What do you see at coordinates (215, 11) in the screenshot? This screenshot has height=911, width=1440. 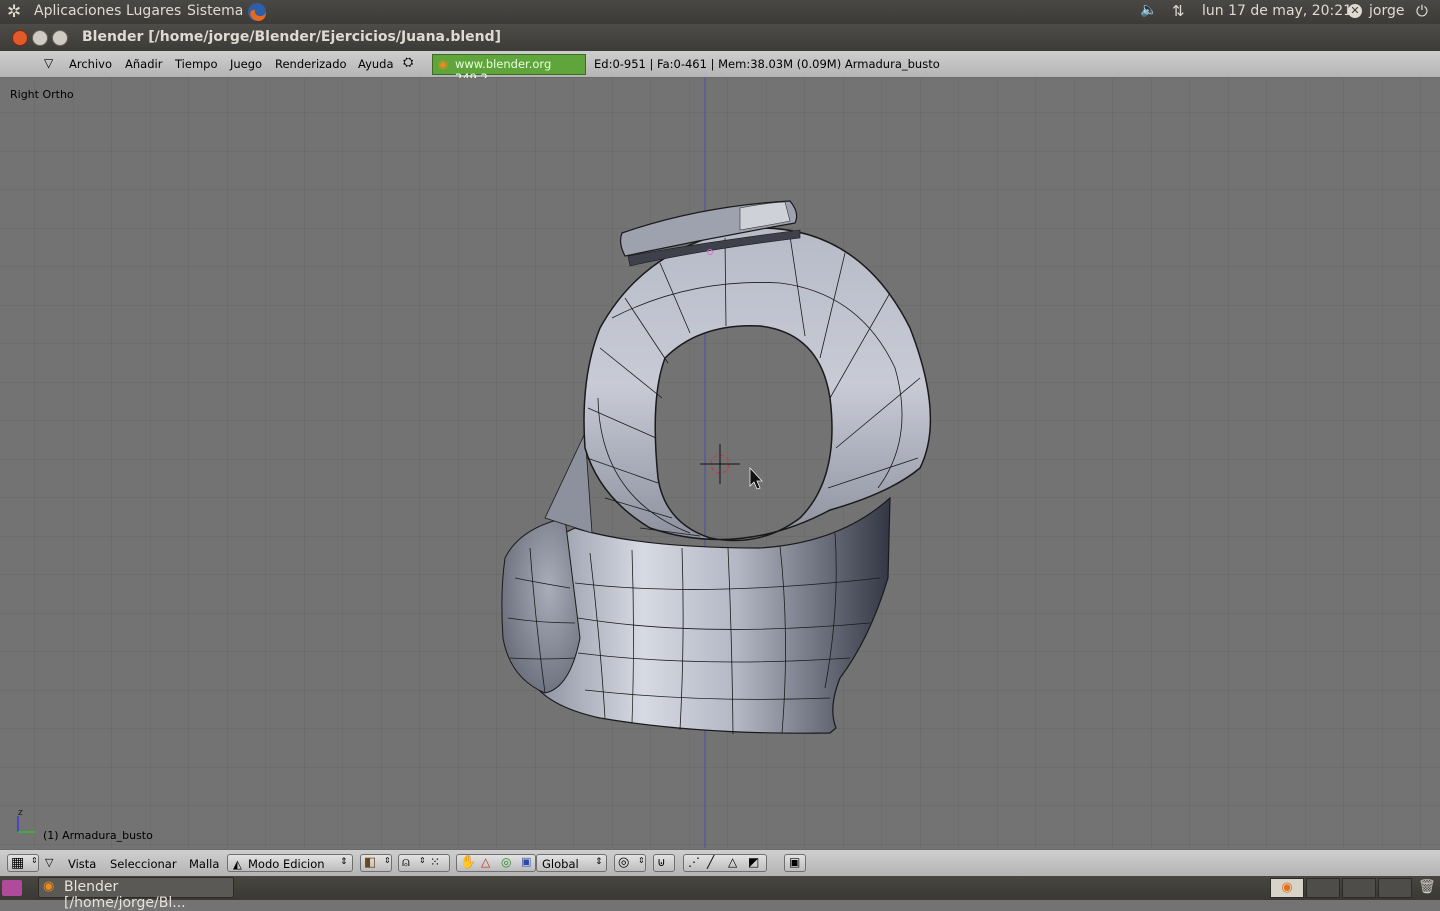 I see `menu-system: Sistema` at bounding box center [215, 11].